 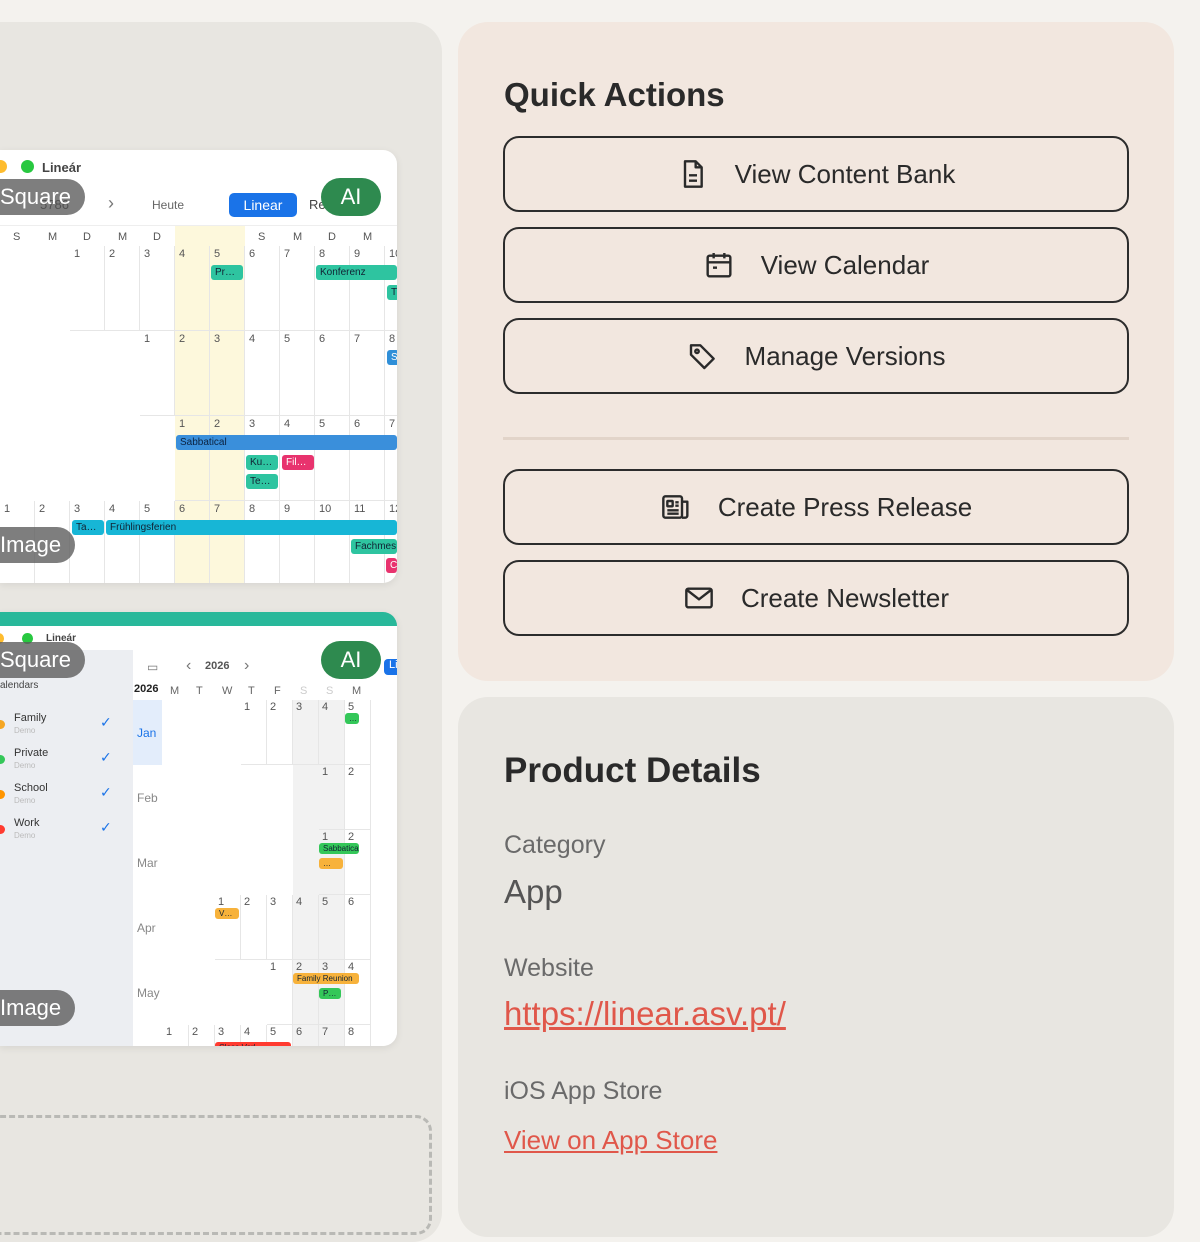 I want to click on newspaper-icon, so click(x=675, y=507).